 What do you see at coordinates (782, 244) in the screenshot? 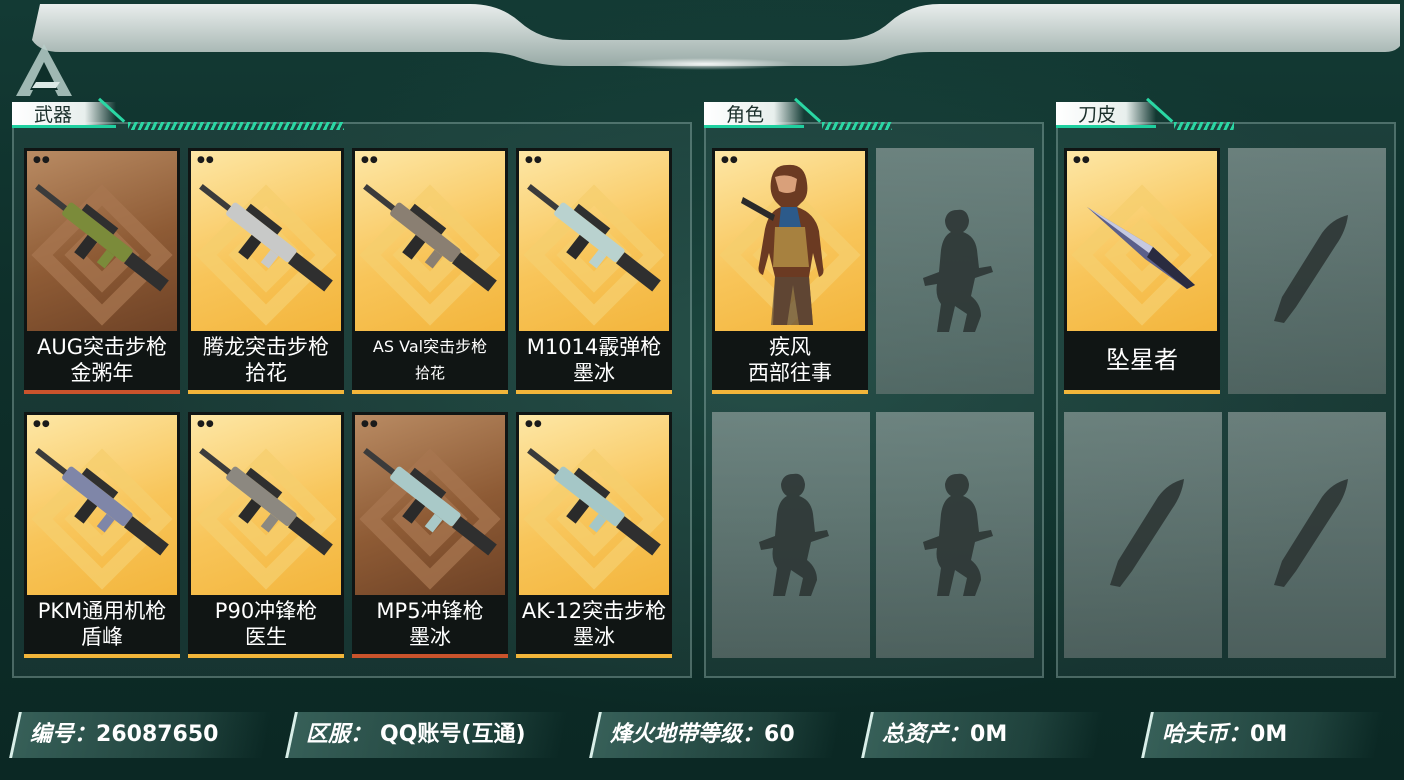
I see `operator-portrait-icon` at bounding box center [782, 244].